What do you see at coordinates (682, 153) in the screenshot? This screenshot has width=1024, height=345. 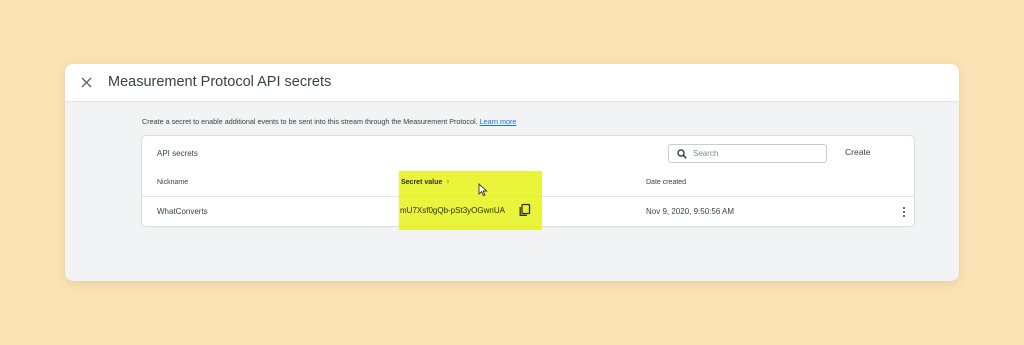 I see `search-icon` at bounding box center [682, 153].